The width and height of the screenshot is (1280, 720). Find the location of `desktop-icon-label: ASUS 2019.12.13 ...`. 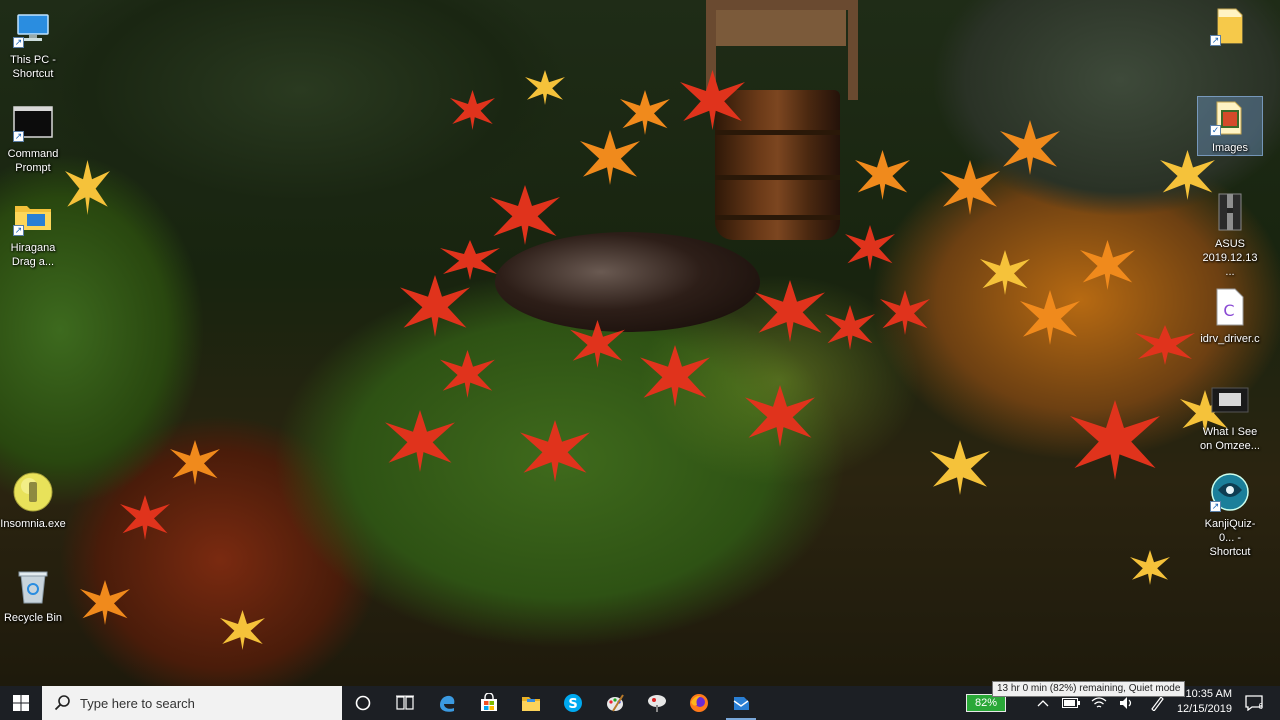

desktop-icon-label: ASUS 2019.12.13 ... is located at coordinates (1230, 258).